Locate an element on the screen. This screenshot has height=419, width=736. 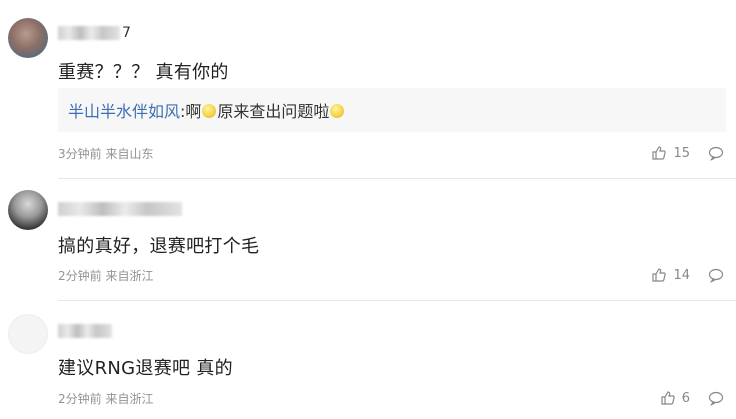
comment-actions: 15 is located at coordinates (687, 153).